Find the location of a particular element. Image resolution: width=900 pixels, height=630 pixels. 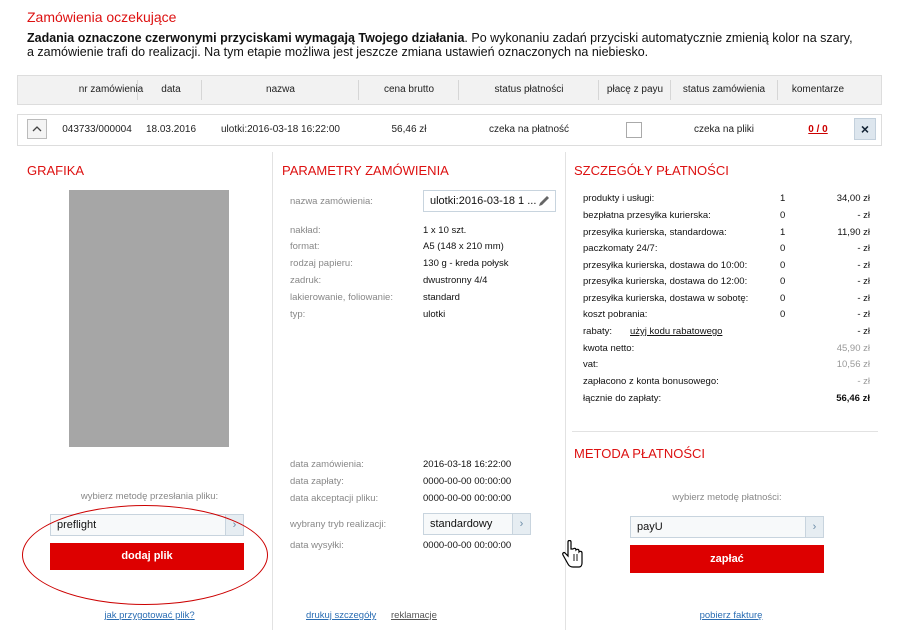

order-date: 18.03.2016 is located at coordinates (171, 129).